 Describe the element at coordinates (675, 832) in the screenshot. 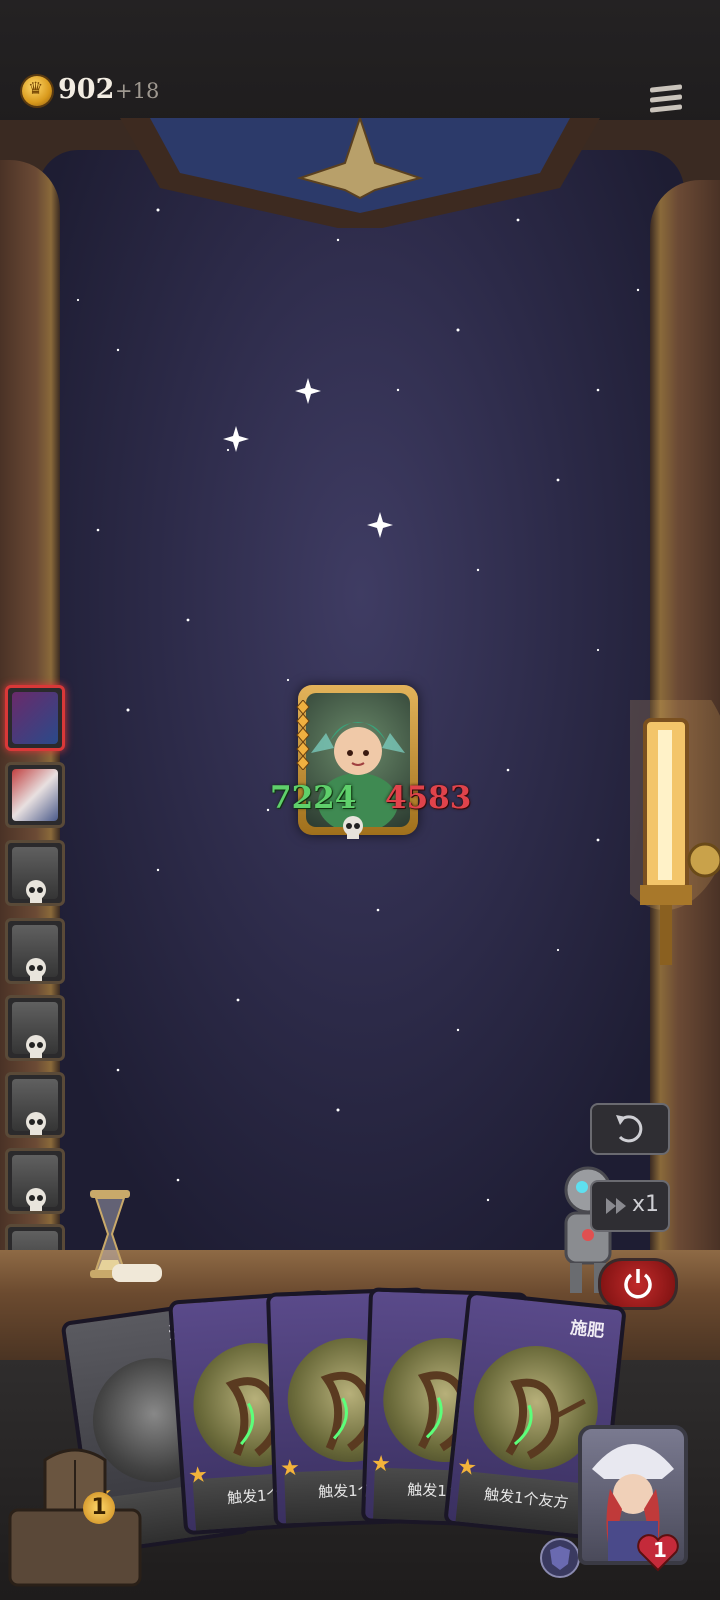

I see `lantern` at that location.